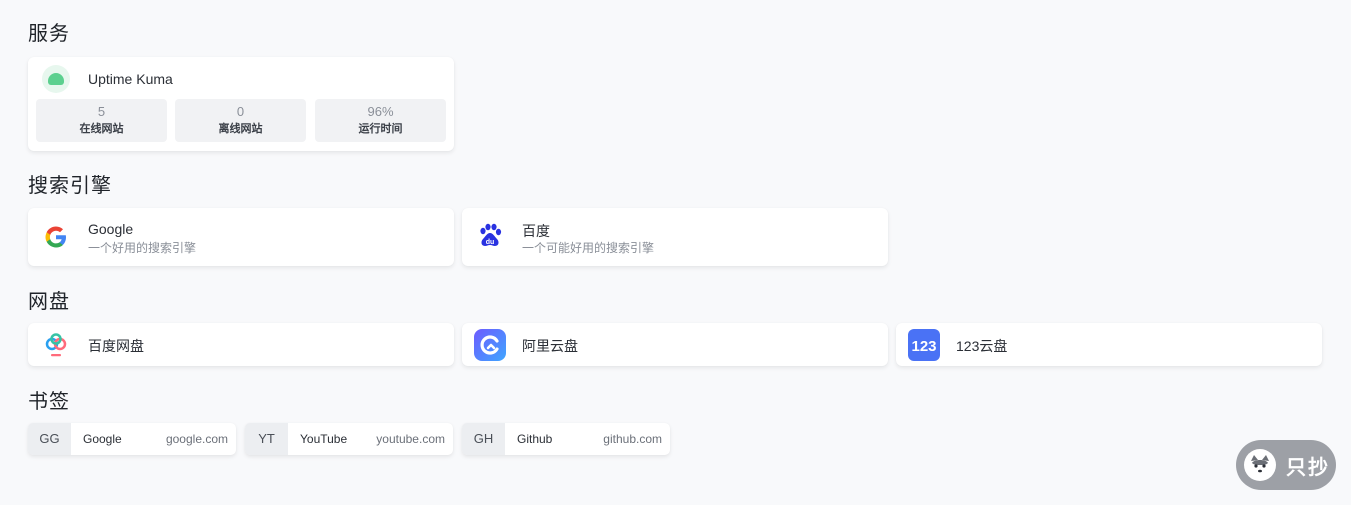 This screenshot has width=1351, height=505. Describe the element at coordinates (49, 439) in the screenshot. I see `bookmark-abbr: GG` at that location.